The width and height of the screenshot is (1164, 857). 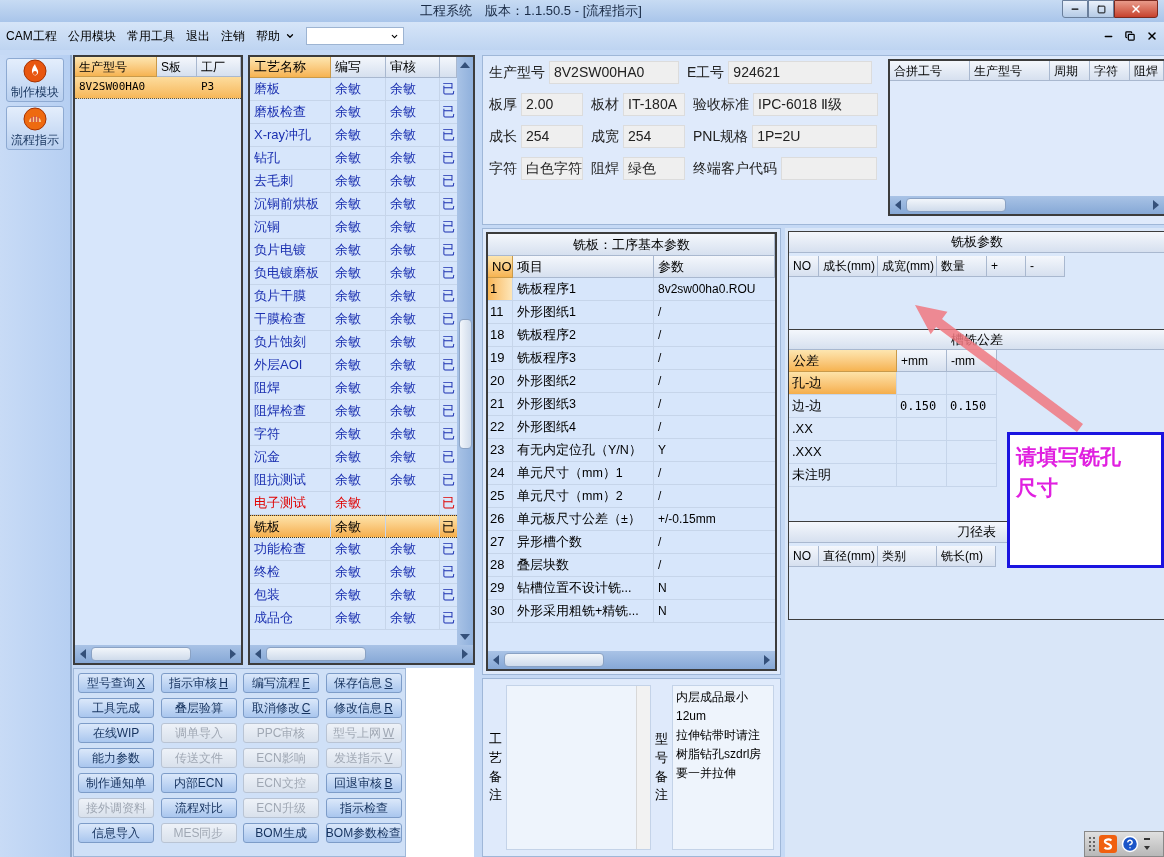 What do you see at coordinates (198, 683) in the screenshot?
I see `action-button: 指示审核 H` at bounding box center [198, 683].